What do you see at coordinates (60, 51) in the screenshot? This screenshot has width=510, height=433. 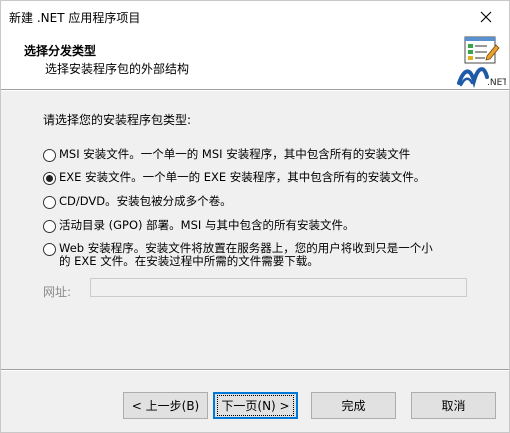 I see `step-title: 选择分发类型` at bounding box center [60, 51].